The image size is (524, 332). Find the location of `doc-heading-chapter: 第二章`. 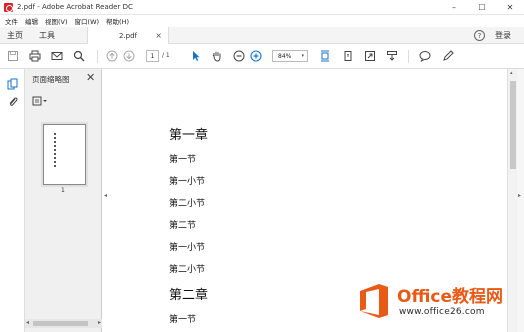

doc-heading-chapter: 第二章 is located at coordinates (189, 295).